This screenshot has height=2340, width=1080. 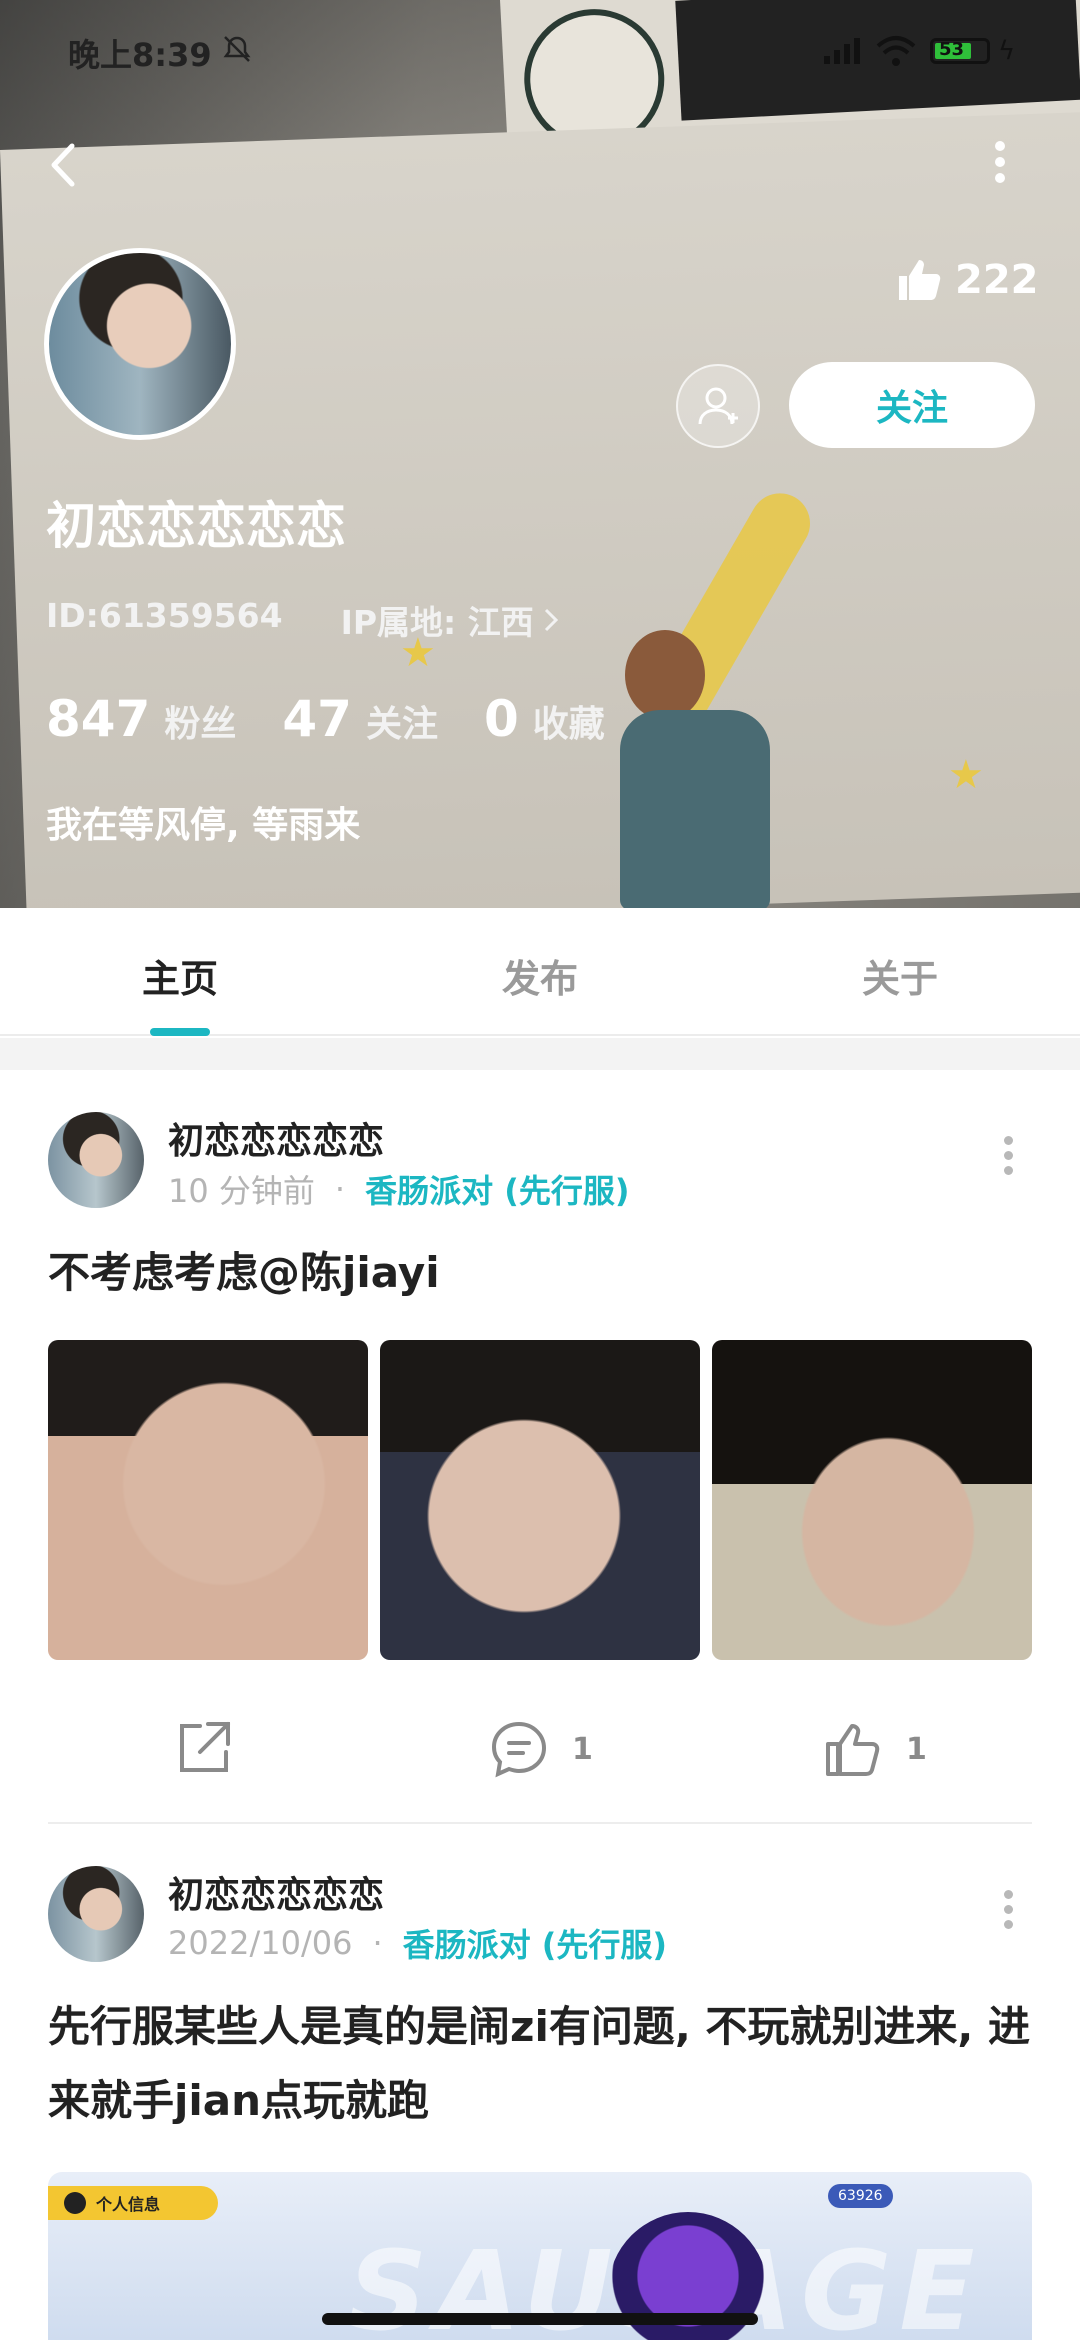 What do you see at coordinates (200, 724) in the screenshot?
I see `stat-label: 粉丝` at bounding box center [200, 724].